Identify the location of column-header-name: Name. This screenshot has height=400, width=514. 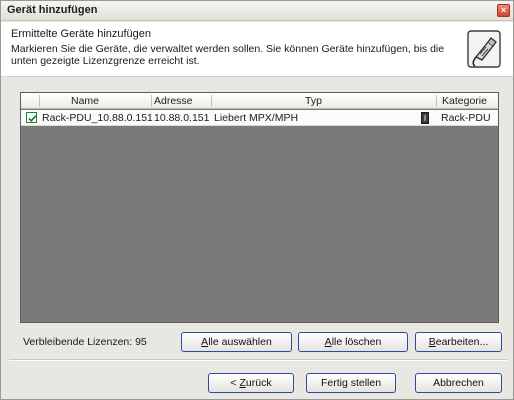
(85, 101).